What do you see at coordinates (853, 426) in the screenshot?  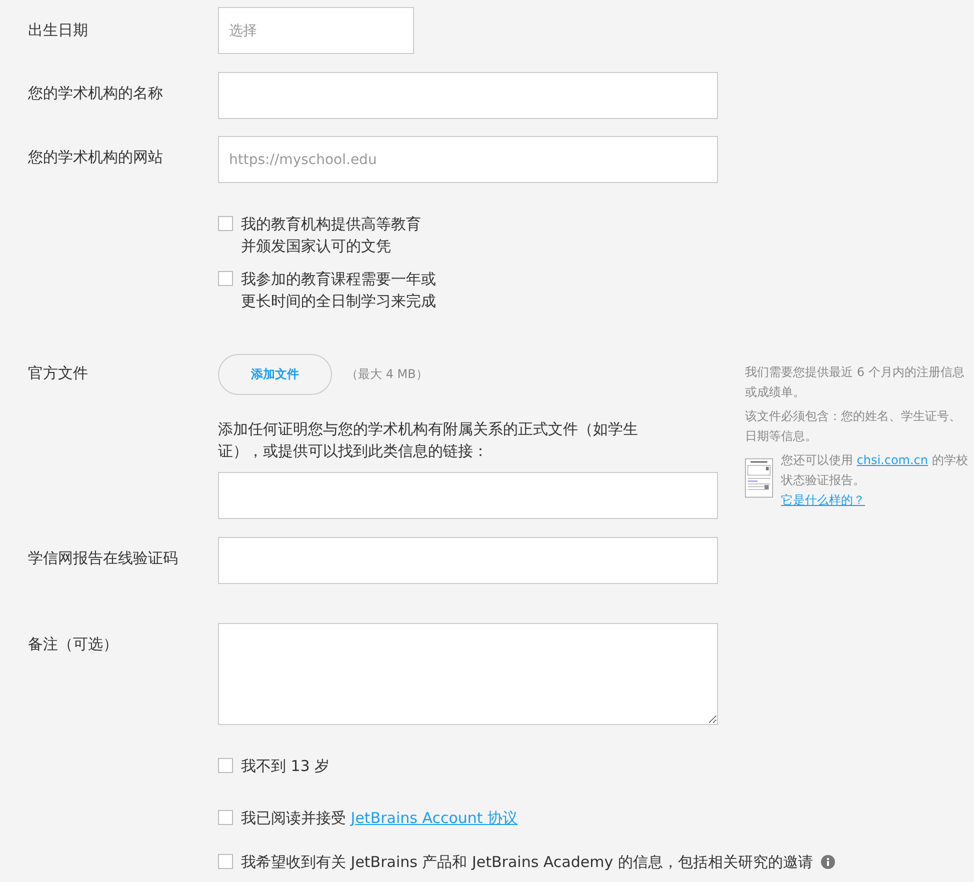 I see `contents-note: 该文件必须包含：您的姓名、学生证号、日期等信息。` at bounding box center [853, 426].